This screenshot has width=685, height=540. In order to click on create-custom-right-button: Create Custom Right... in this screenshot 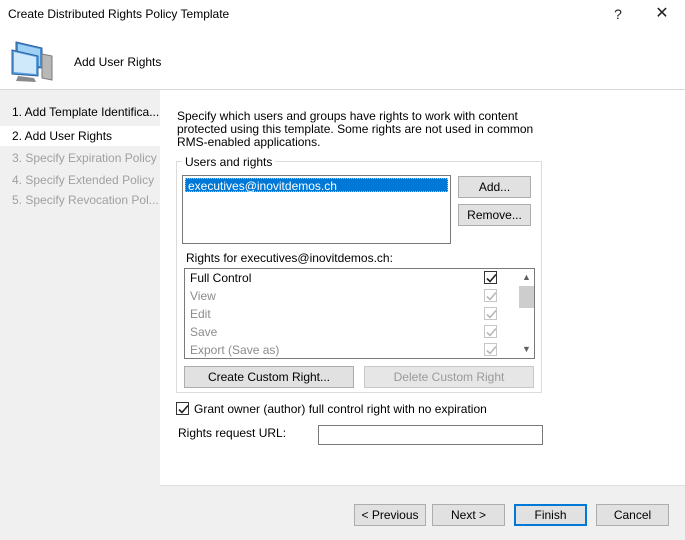, I will do `click(269, 377)`.